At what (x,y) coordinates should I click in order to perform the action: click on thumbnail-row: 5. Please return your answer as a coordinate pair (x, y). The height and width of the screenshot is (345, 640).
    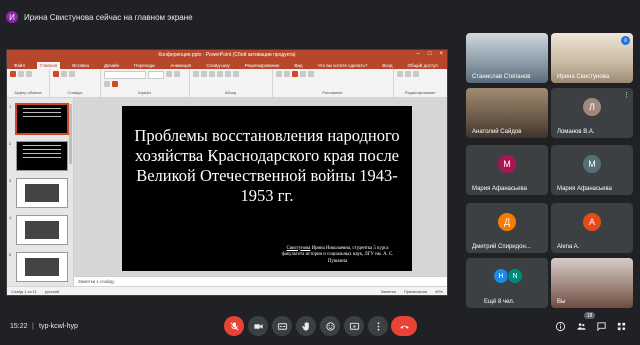
    Looking at the image, I should click on (41, 267).